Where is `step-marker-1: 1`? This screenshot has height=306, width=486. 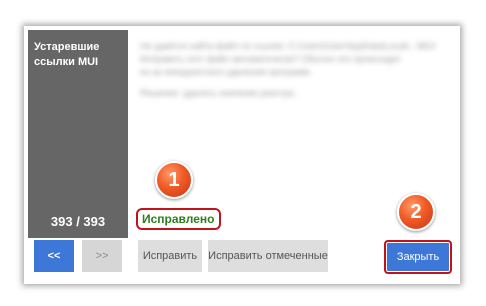 step-marker-1: 1 is located at coordinates (174, 180).